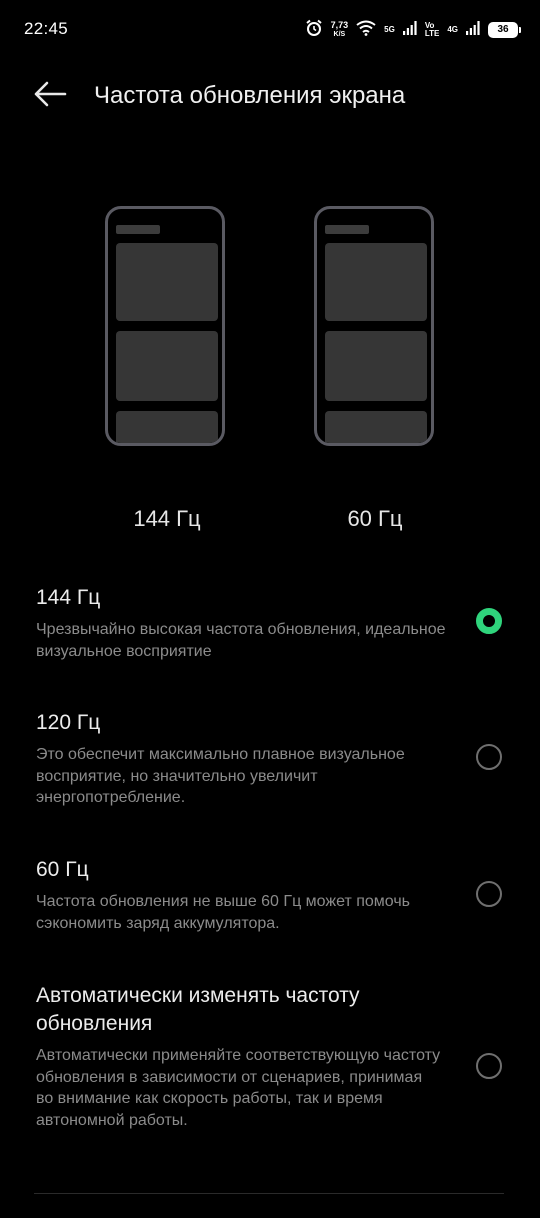 This screenshot has width=540, height=1218. I want to click on option-title: 60 Гц, so click(62, 869).